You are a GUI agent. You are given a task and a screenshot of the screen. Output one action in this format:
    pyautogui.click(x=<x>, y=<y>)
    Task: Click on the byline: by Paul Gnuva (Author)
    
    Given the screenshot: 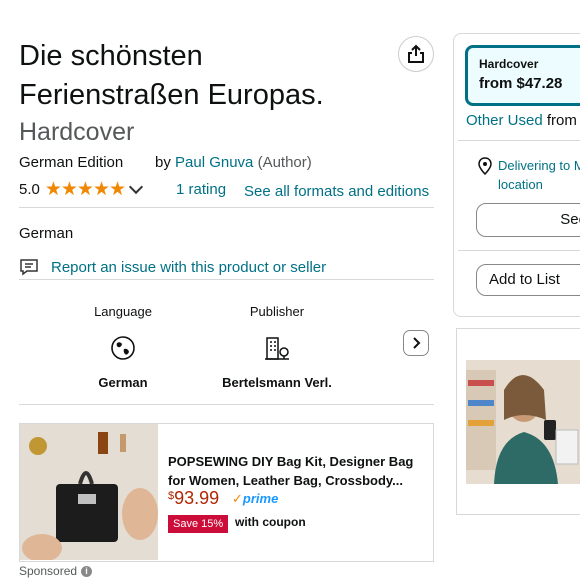 What is the action you would take?
    pyautogui.click(x=233, y=162)
    